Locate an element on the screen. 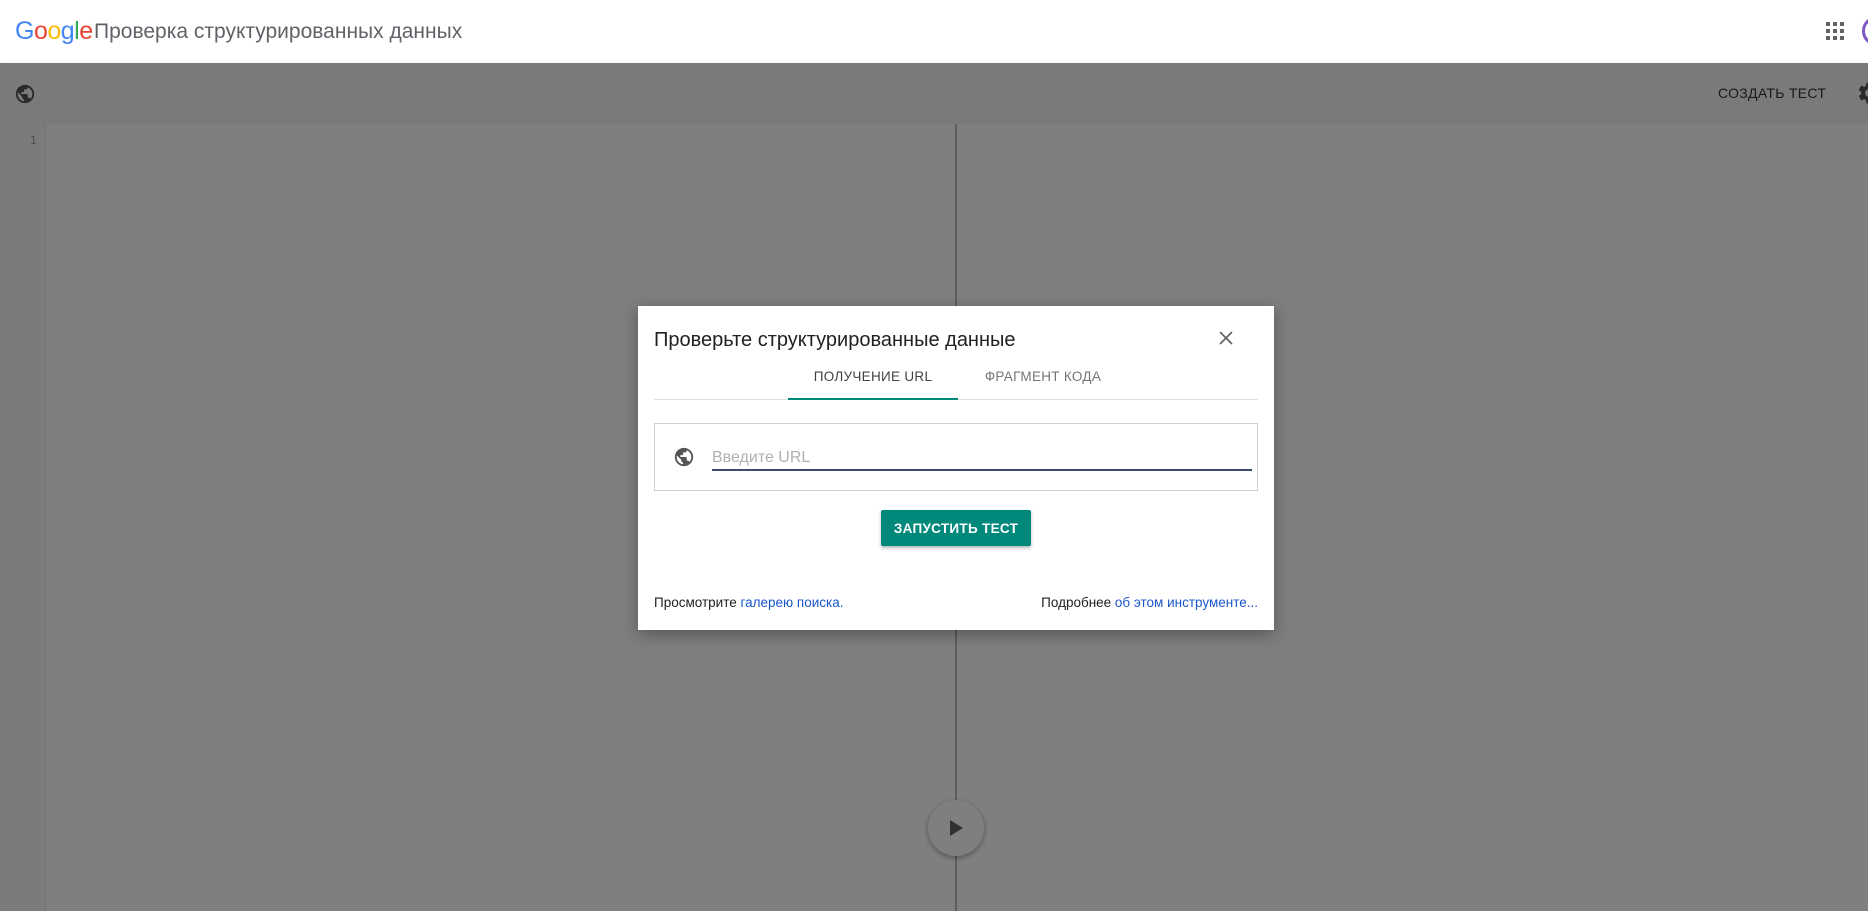 This screenshot has width=1868, height=911. run-test-button: ЗАПУСТИТЬ ТЕСТ is located at coordinates (956, 528).